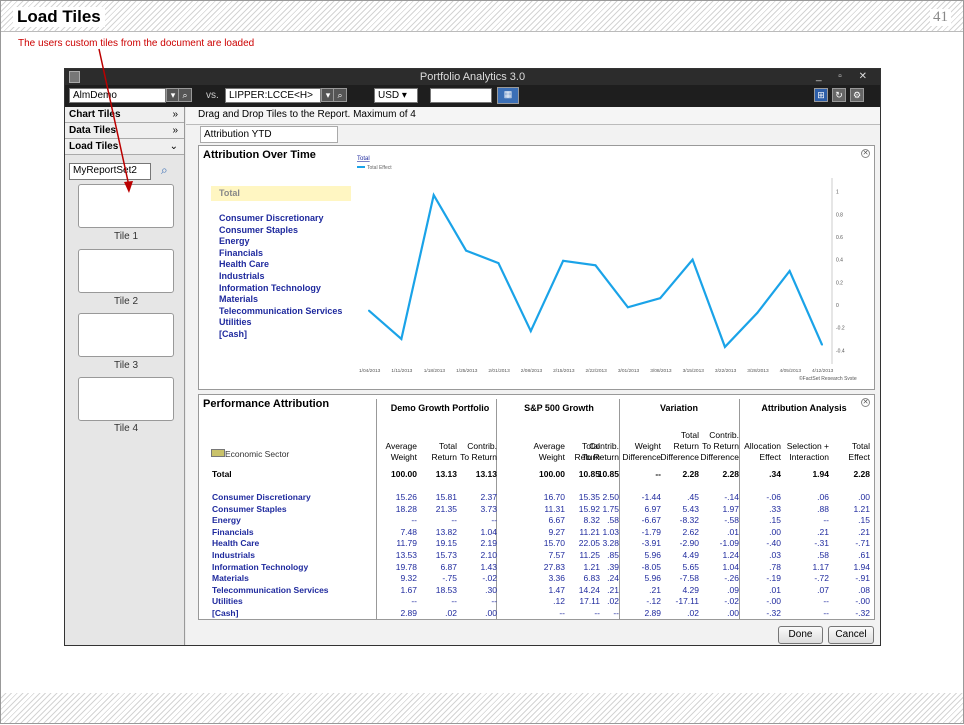  Describe the element at coordinates (115, 120) in the screenshot. I see `annotation-arrow` at that location.